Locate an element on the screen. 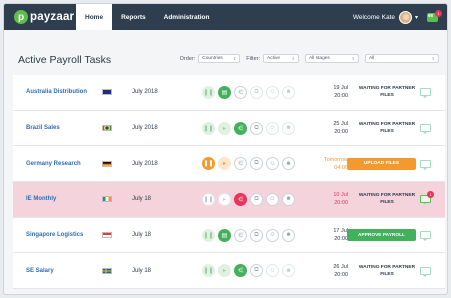  payzaar-logo: p payzaar is located at coordinates (45, 17).